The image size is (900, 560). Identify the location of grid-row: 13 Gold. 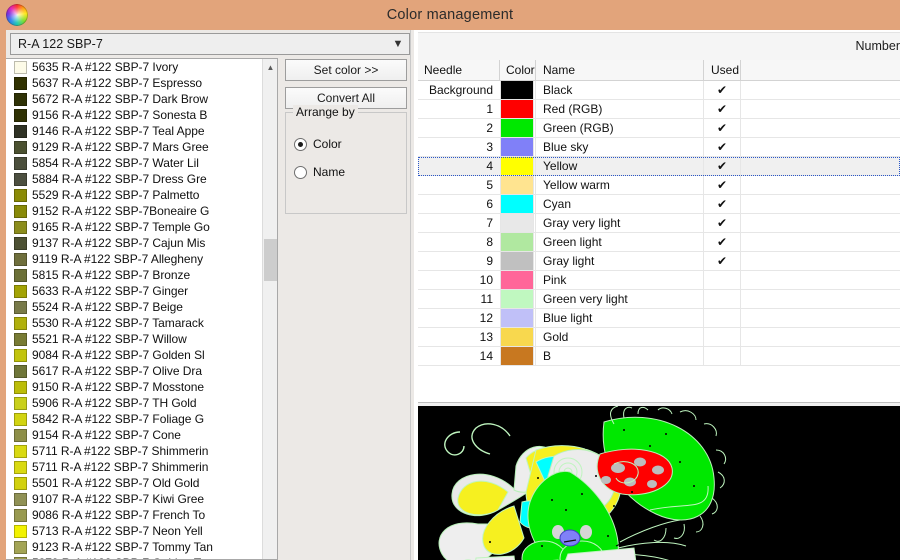
(659, 337).